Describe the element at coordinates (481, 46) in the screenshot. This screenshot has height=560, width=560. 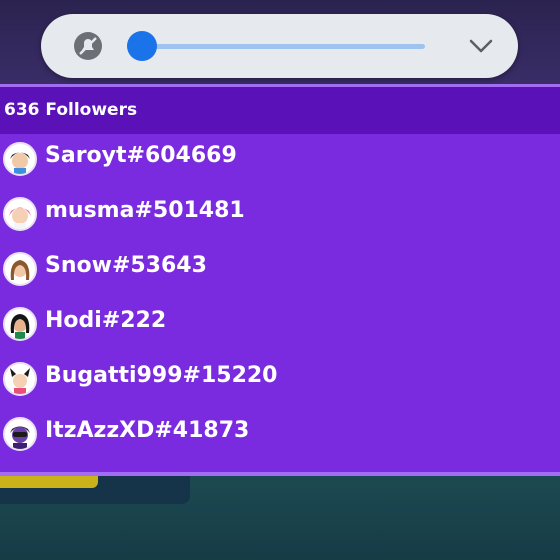
I see `chevron-down-icon` at that location.